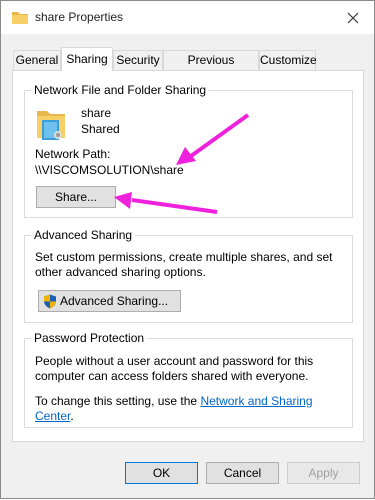 This screenshot has height=500, width=375. Describe the element at coordinates (89, 338) in the screenshot. I see `password-protection-legend: Password Protection` at that location.